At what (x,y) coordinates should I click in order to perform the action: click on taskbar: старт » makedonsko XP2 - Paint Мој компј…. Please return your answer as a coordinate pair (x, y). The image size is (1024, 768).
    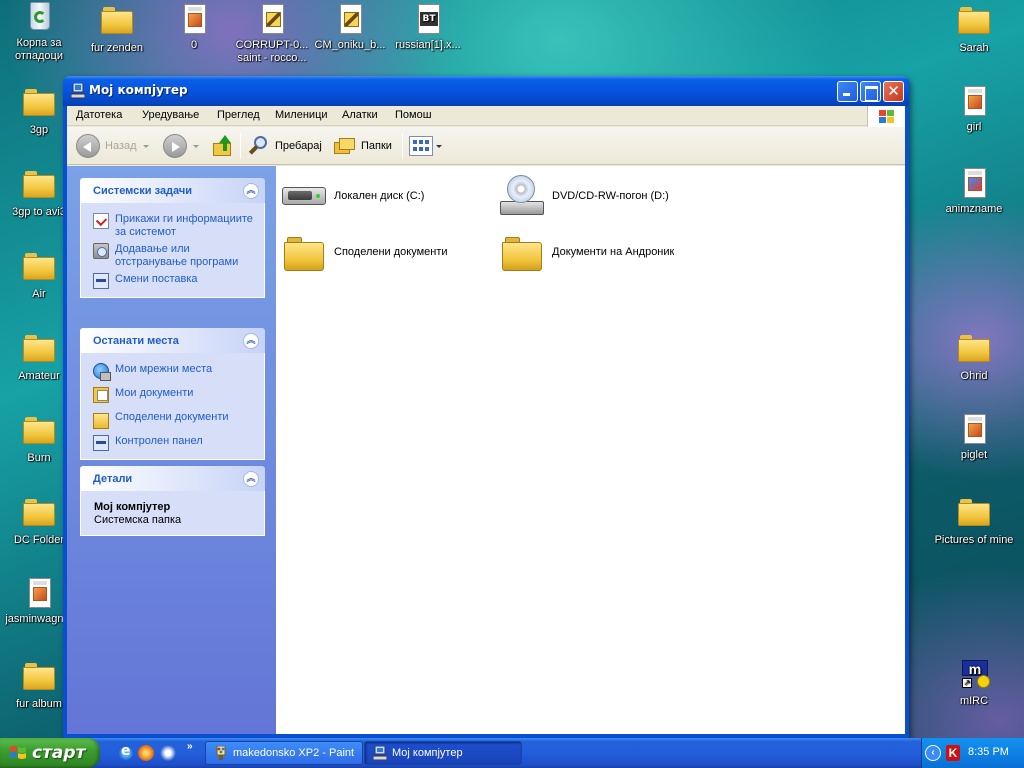
    Looking at the image, I should click on (512, 753).